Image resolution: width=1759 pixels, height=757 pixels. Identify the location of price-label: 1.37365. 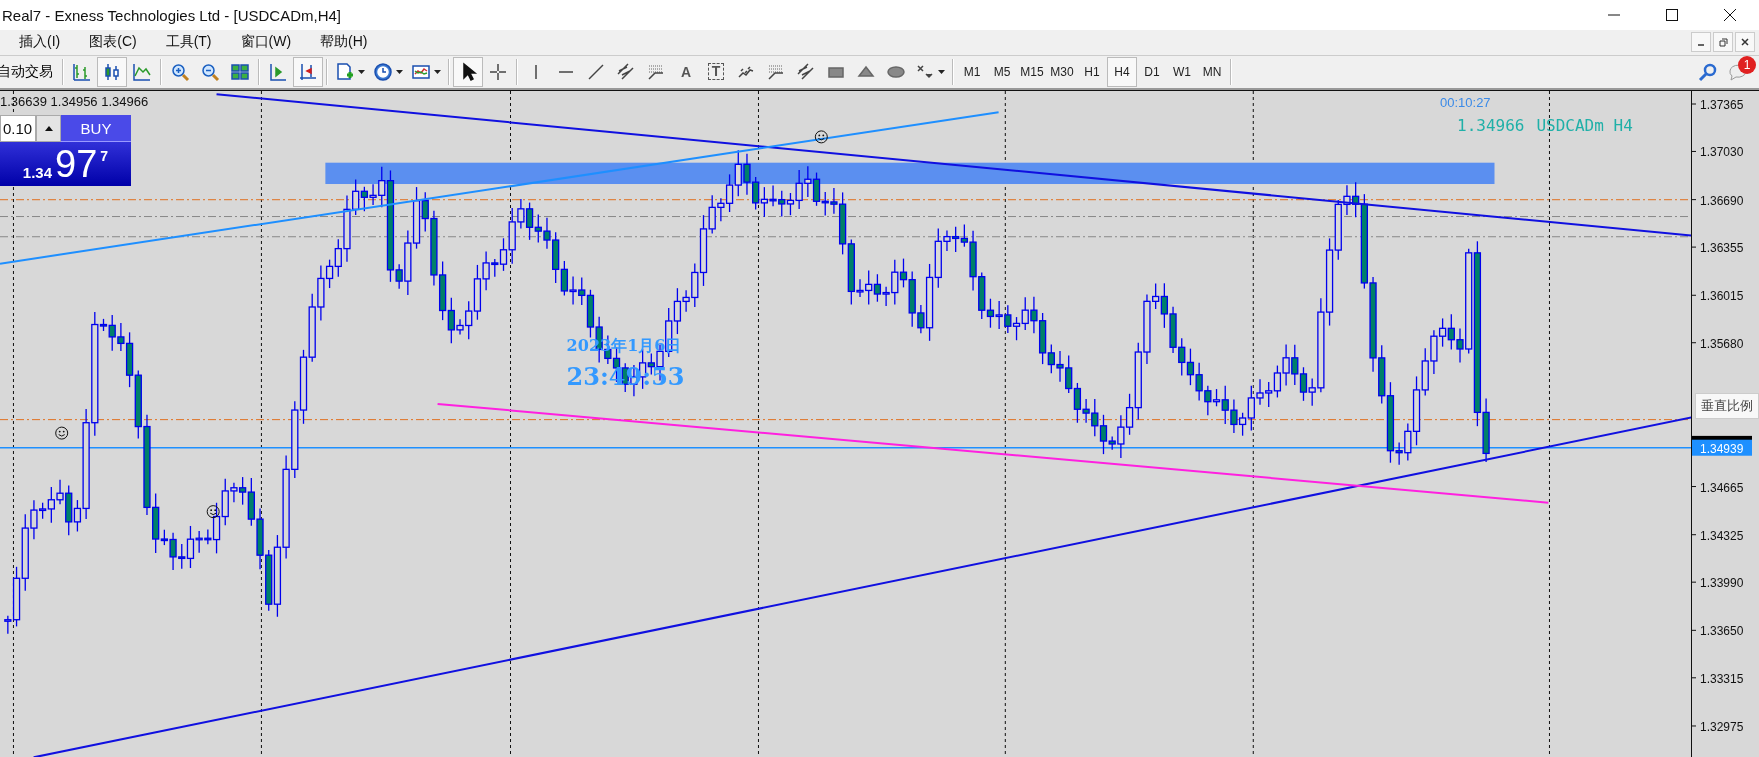
(1722, 105).